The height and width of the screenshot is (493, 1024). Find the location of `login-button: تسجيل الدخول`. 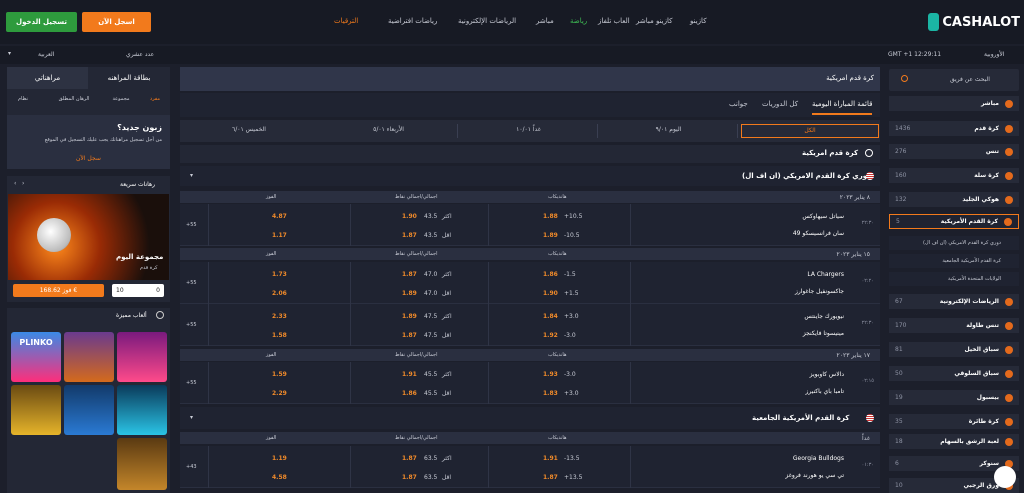

login-button: تسجيل الدخول is located at coordinates (41, 22).